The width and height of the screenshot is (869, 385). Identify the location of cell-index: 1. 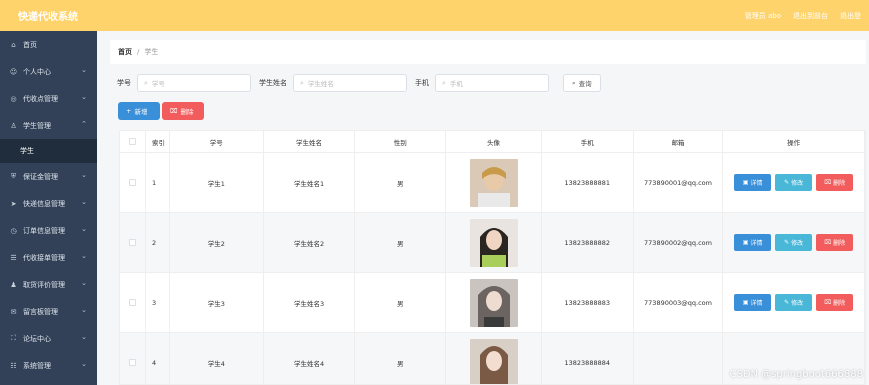
(158, 182).